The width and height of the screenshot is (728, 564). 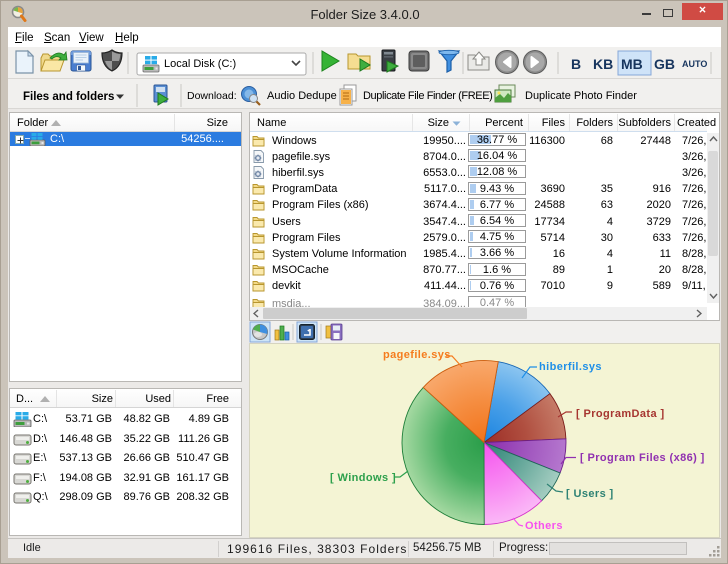 I want to click on svg-text: Local Disk (C:), so click(x=200, y=64).